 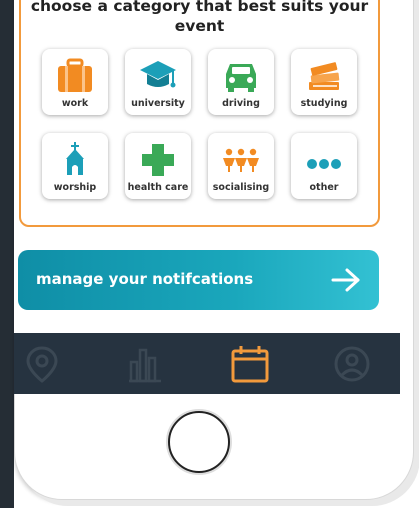 I want to click on category-health-care: health care, so click(x=158, y=166).